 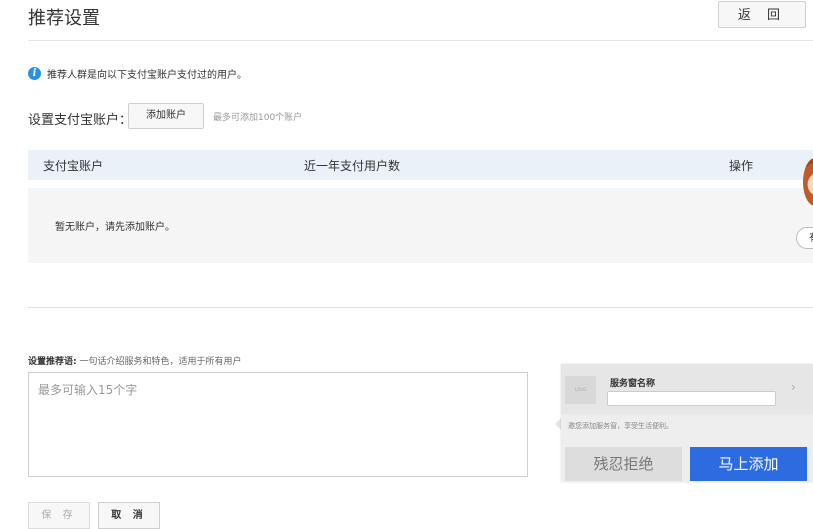 I want to click on accept-button: 马上添加, so click(x=748, y=464).